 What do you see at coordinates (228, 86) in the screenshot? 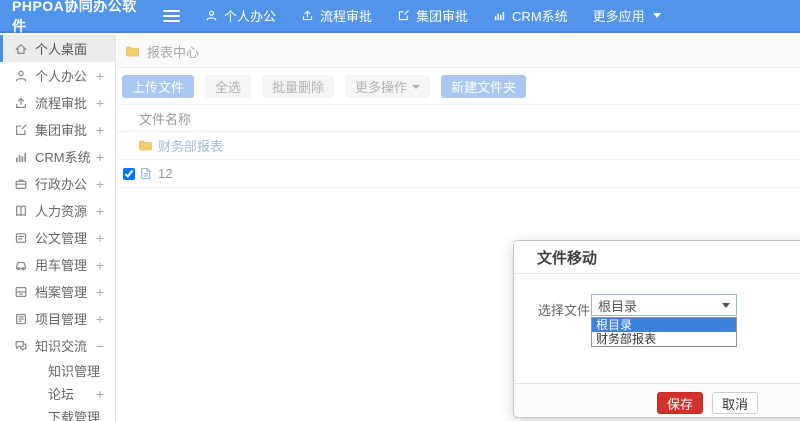
I see `toolbar-button: 全选` at bounding box center [228, 86].